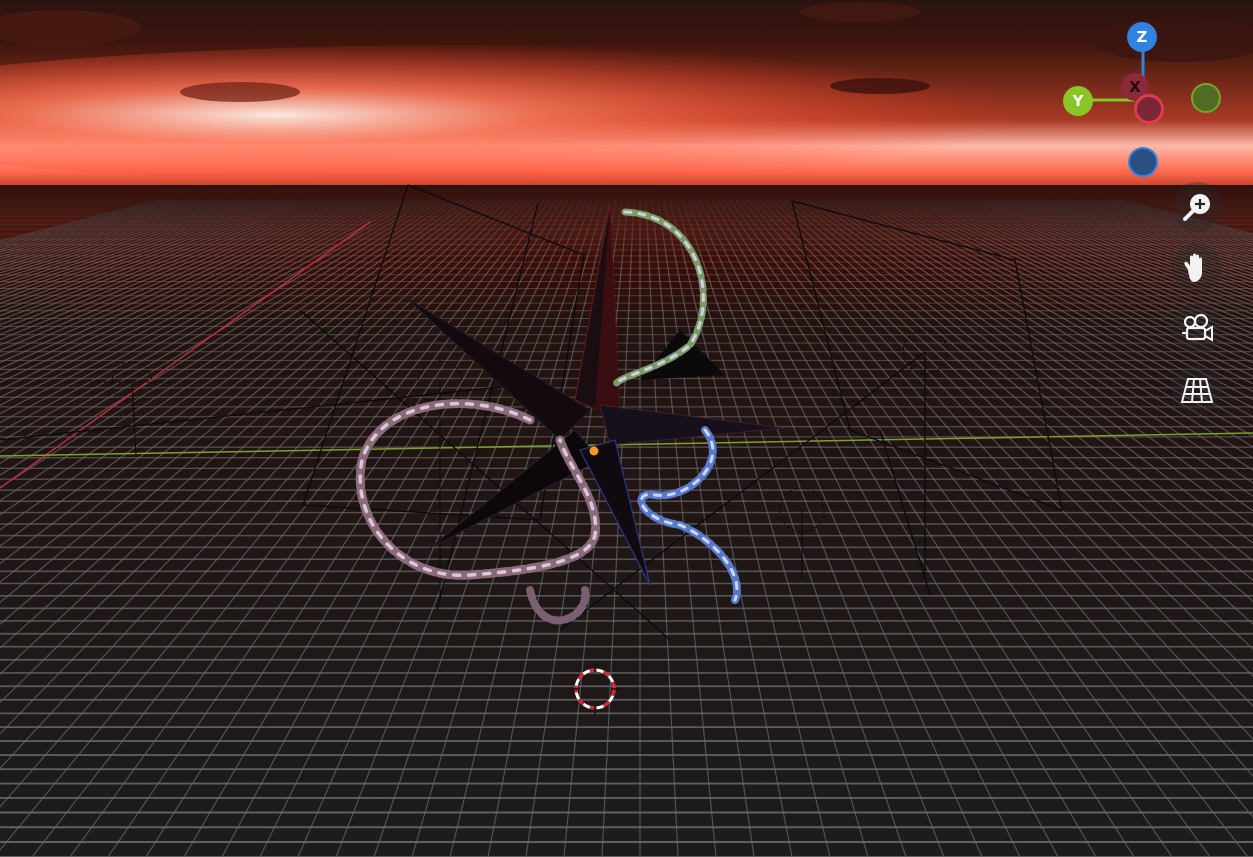  What do you see at coordinates (1142, 37) in the screenshot?
I see `gizmo-axis-z: Z` at bounding box center [1142, 37].